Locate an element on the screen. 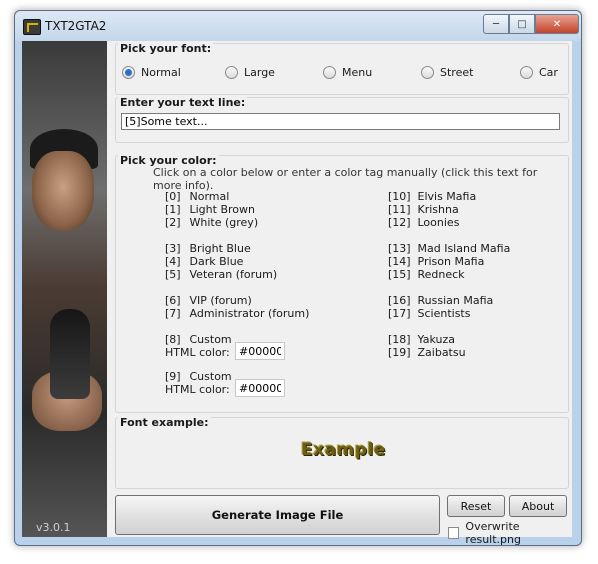 The image size is (598, 564). color-tag: [16] is located at coordinates (399, 300).